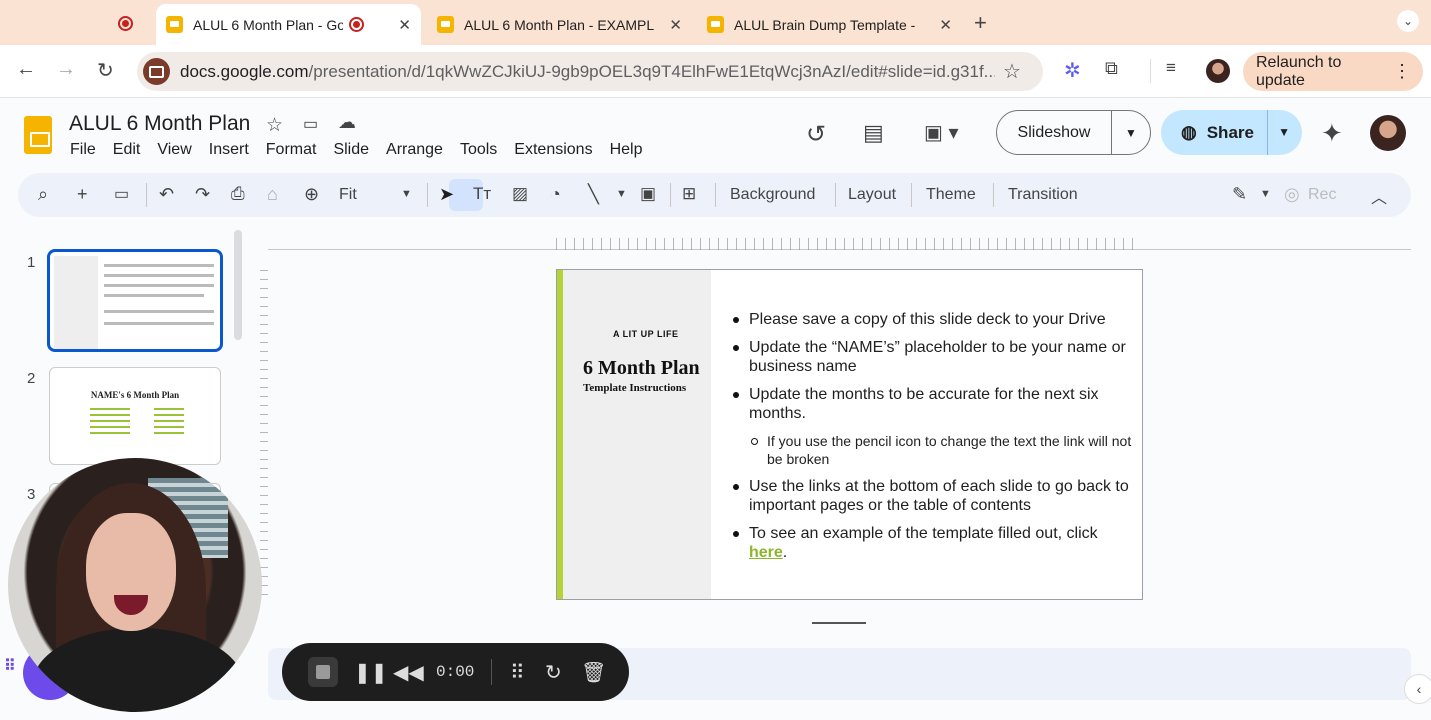 The width and height of the screenshot is (1431, 720). What do you see at coordinates (408, 672) in the screenshot?
I see `rewind-icon: ◀◀` at bounding box center [408, 672].